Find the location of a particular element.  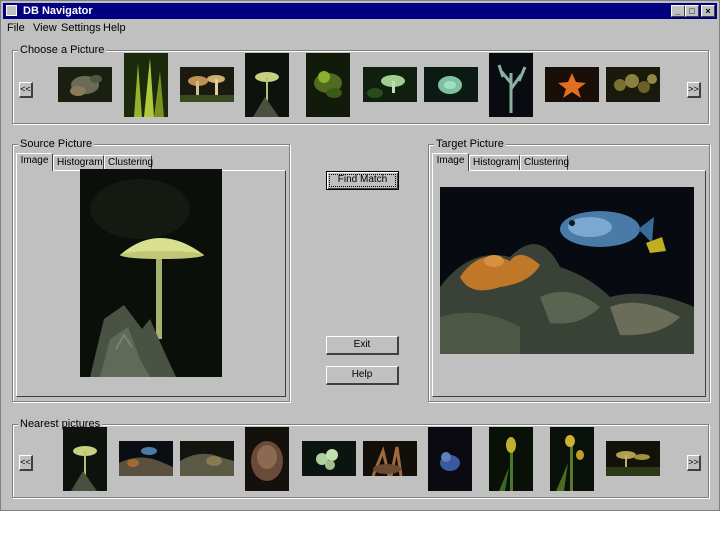

target-tab-image: Image is located at coordinates (450, 162).